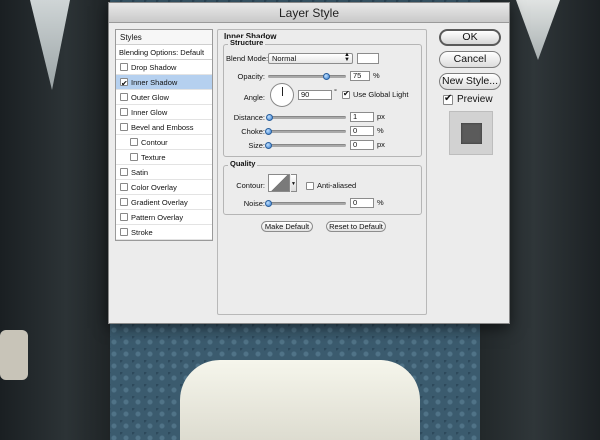  What do you see at coordinates (362, 131) in the screenshot?
I see `choke-input: 0` at bounding box center [362, 131].